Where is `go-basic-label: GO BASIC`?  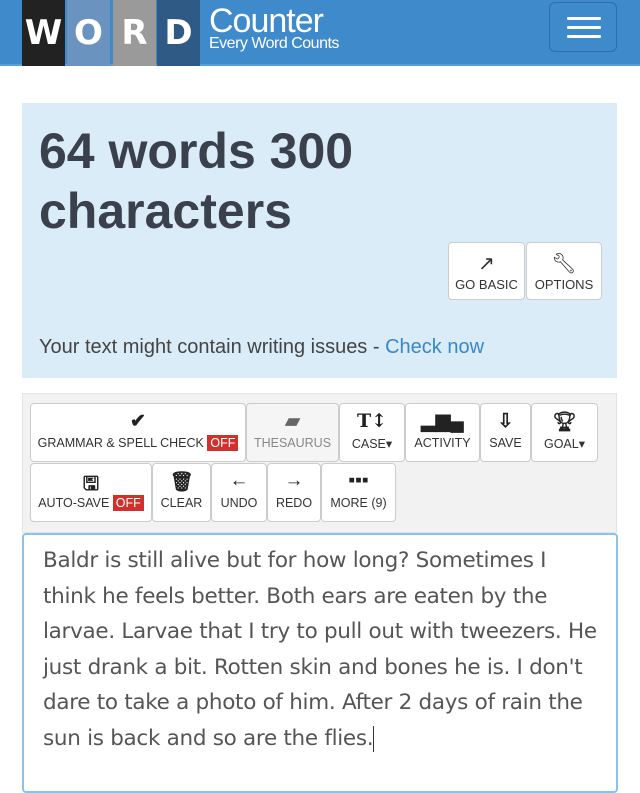
go-basic-label: GO BASIC is located at coordinates (486, 284).